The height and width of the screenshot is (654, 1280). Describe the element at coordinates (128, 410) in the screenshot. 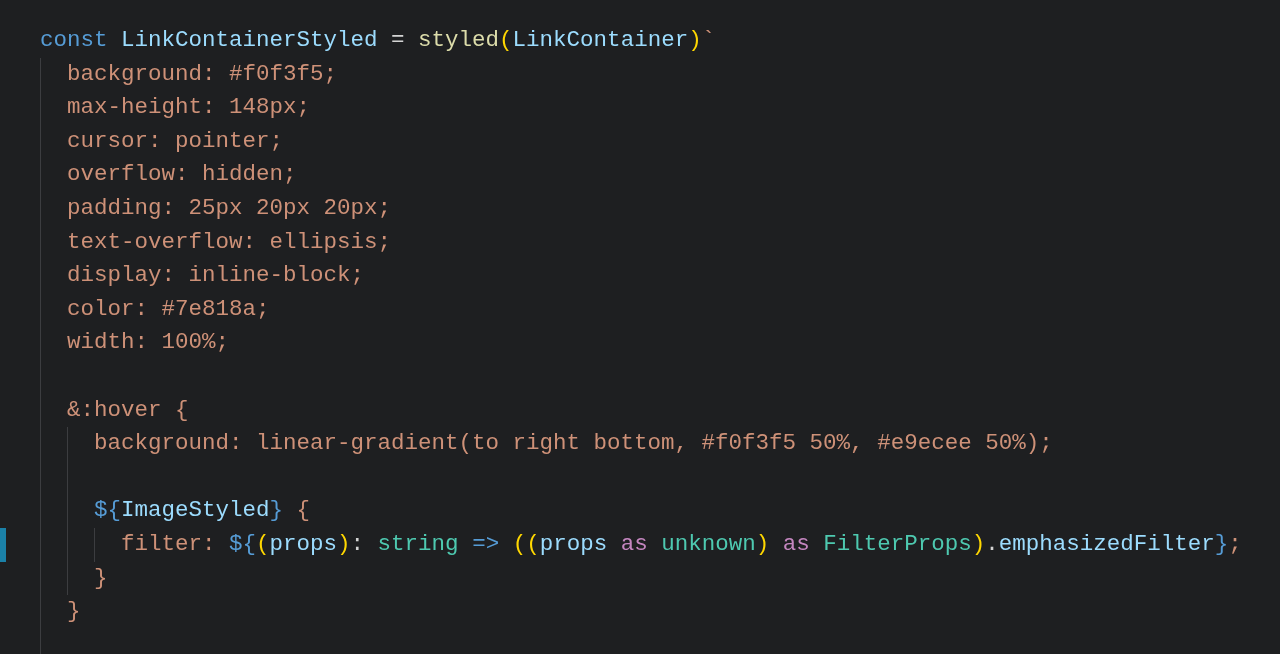

I see `code-line: &:hover {` at that location.